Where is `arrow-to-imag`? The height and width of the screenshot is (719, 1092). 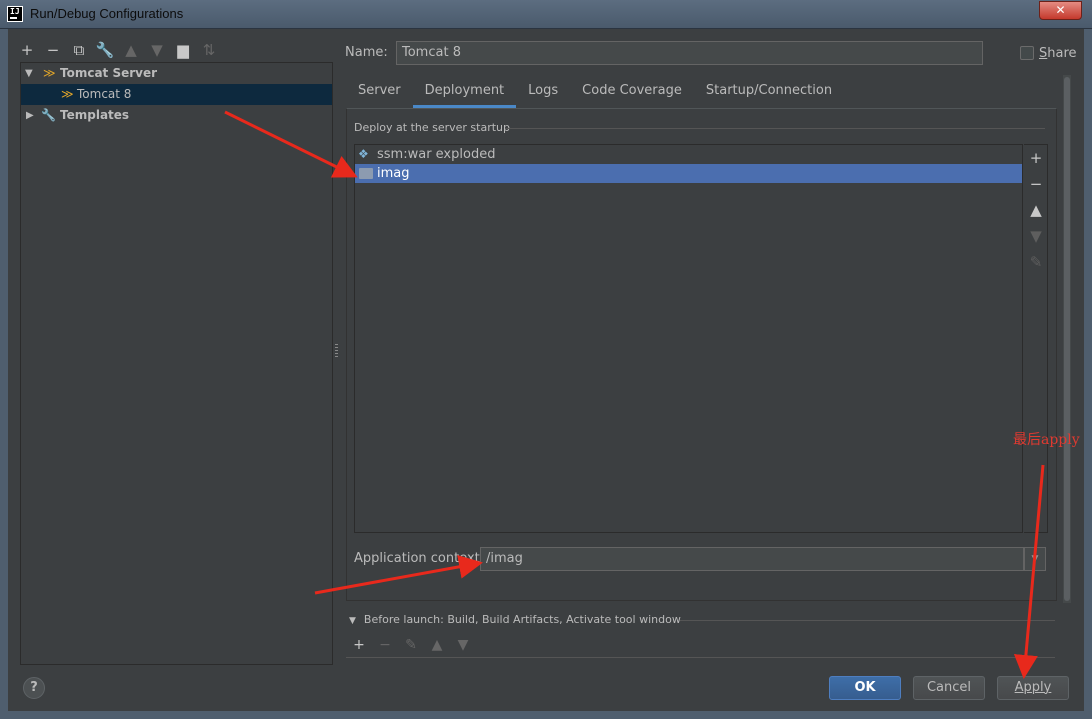
arrow-to-imag is located at coordinates (291, 144).